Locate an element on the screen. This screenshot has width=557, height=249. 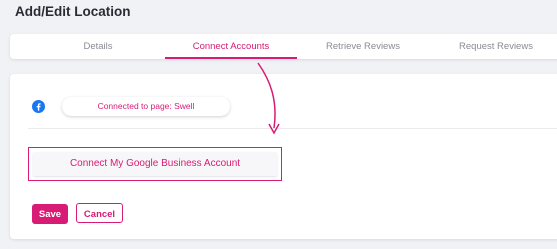
tab-connect-accounts: Connect Accounts is located at coordinates (231, 46).